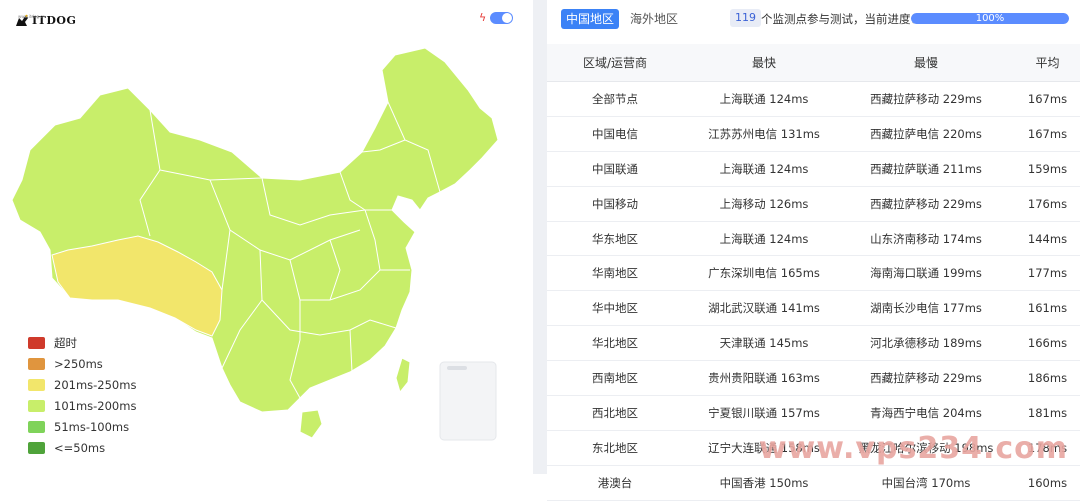  I want to click on cell-fastest: 中国香港 150ms, so click(764, 483).